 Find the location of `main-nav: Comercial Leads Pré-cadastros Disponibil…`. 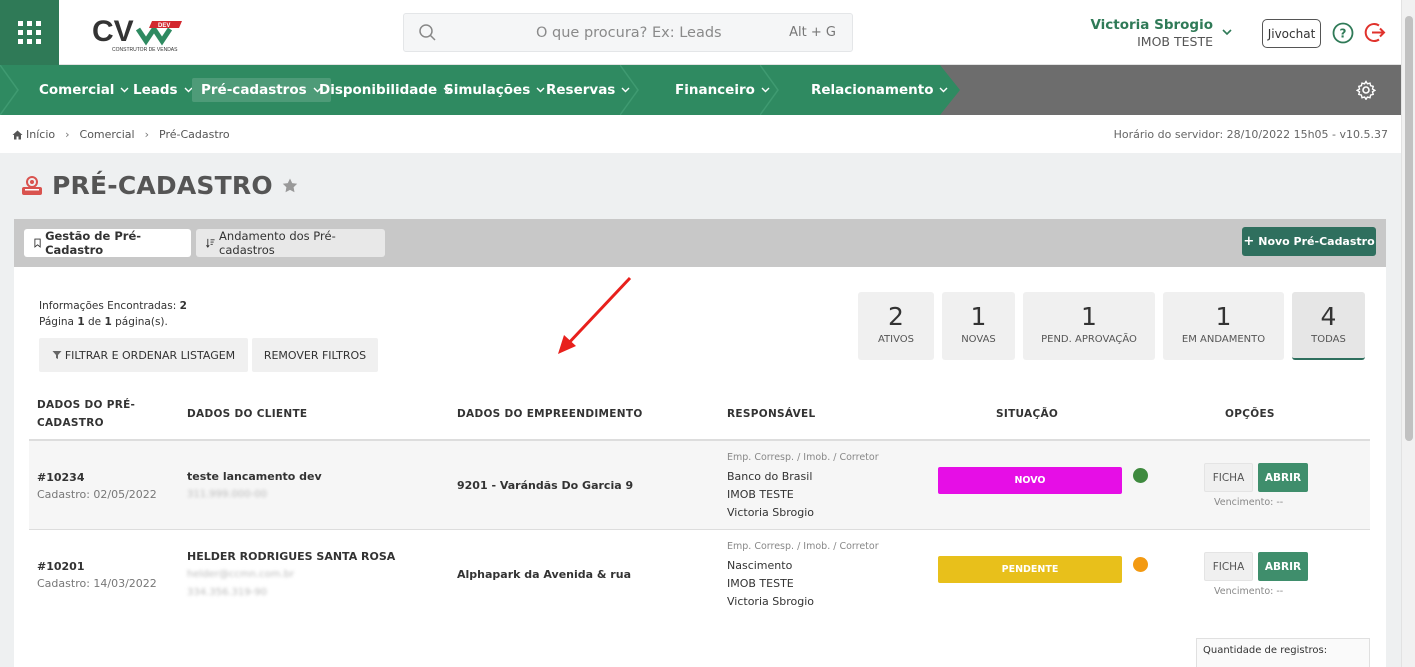

main-nav: Comercial Leads Pré-cadastros Disponibil… is located at coordinates (700, 90).